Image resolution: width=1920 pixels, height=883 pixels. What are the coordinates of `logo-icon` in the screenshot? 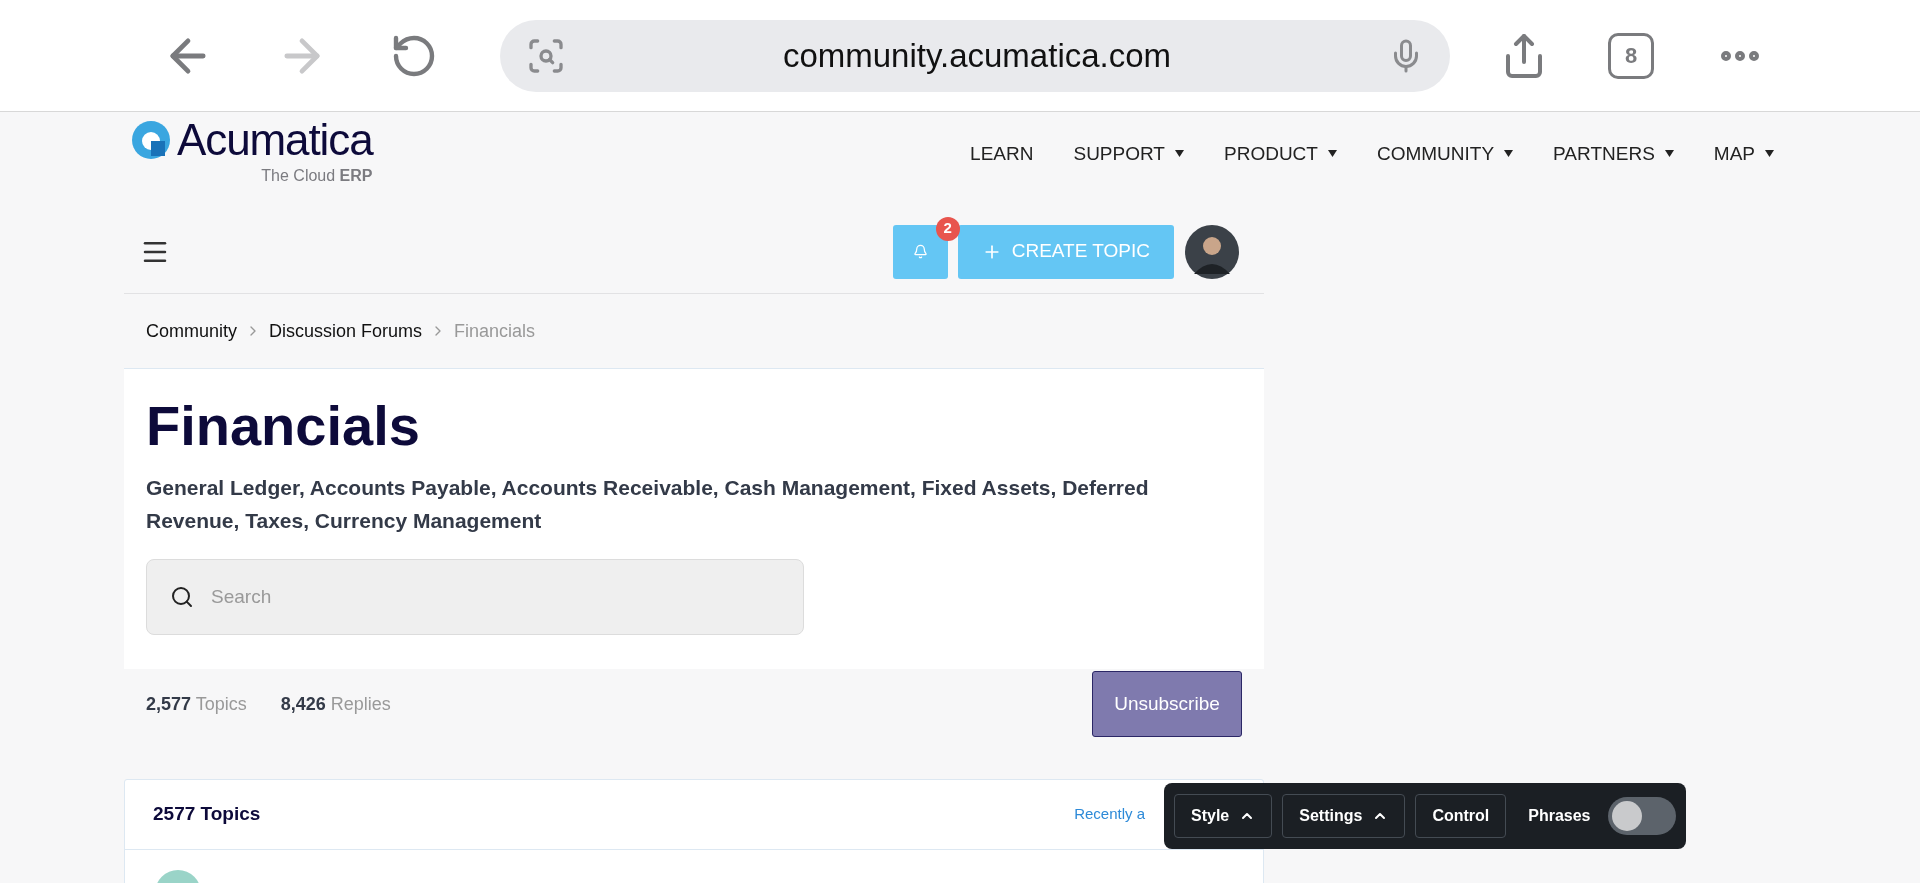 It's located at (151, 140).